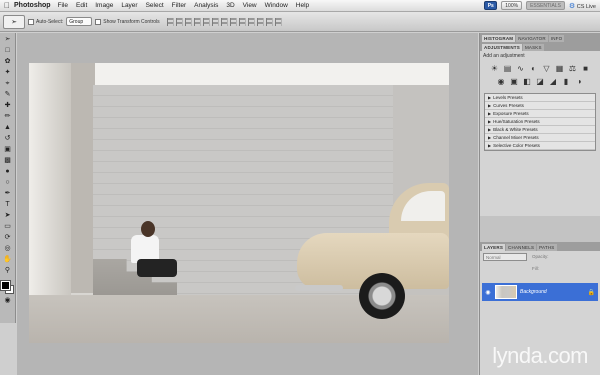  Describe the element at coordinates (8, 161) in the screenshot. I see `gradient-tool-icon: ▩` at that location.